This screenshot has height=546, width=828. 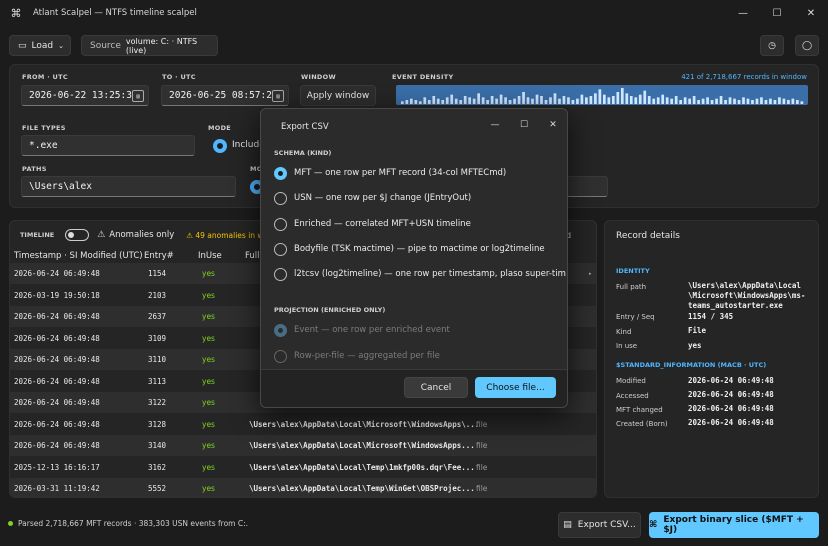 I want to click on export-binary-button: ⌘ Export binary slice ($MFT + $J), so click(x=734, y=525).